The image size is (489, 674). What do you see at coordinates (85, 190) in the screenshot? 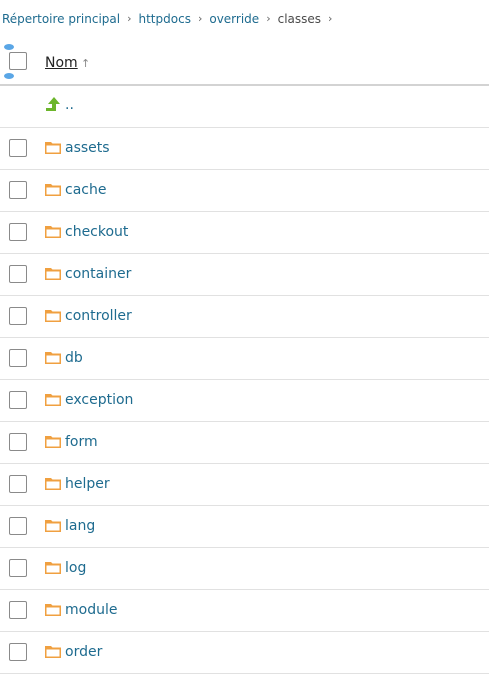
I see `folder-link: cache` at bounding box center [85, 190].